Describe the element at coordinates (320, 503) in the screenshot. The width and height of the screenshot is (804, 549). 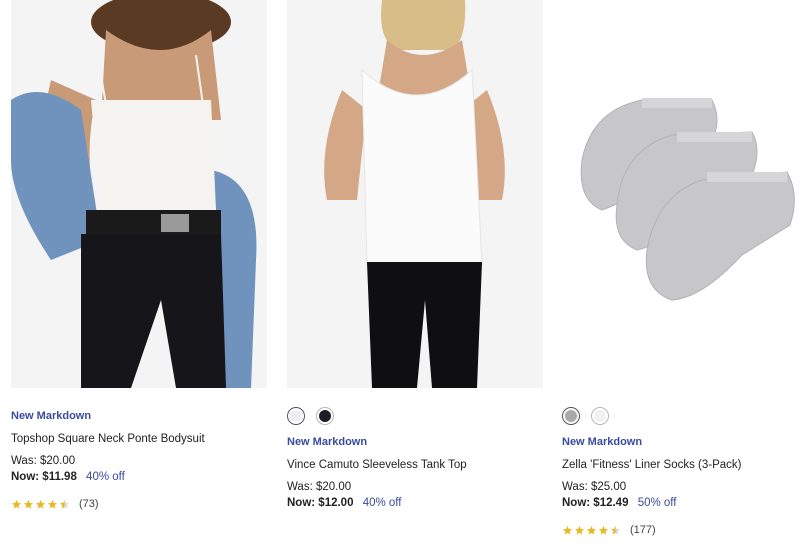
I see `now-price: Now: $12.00` at that location.